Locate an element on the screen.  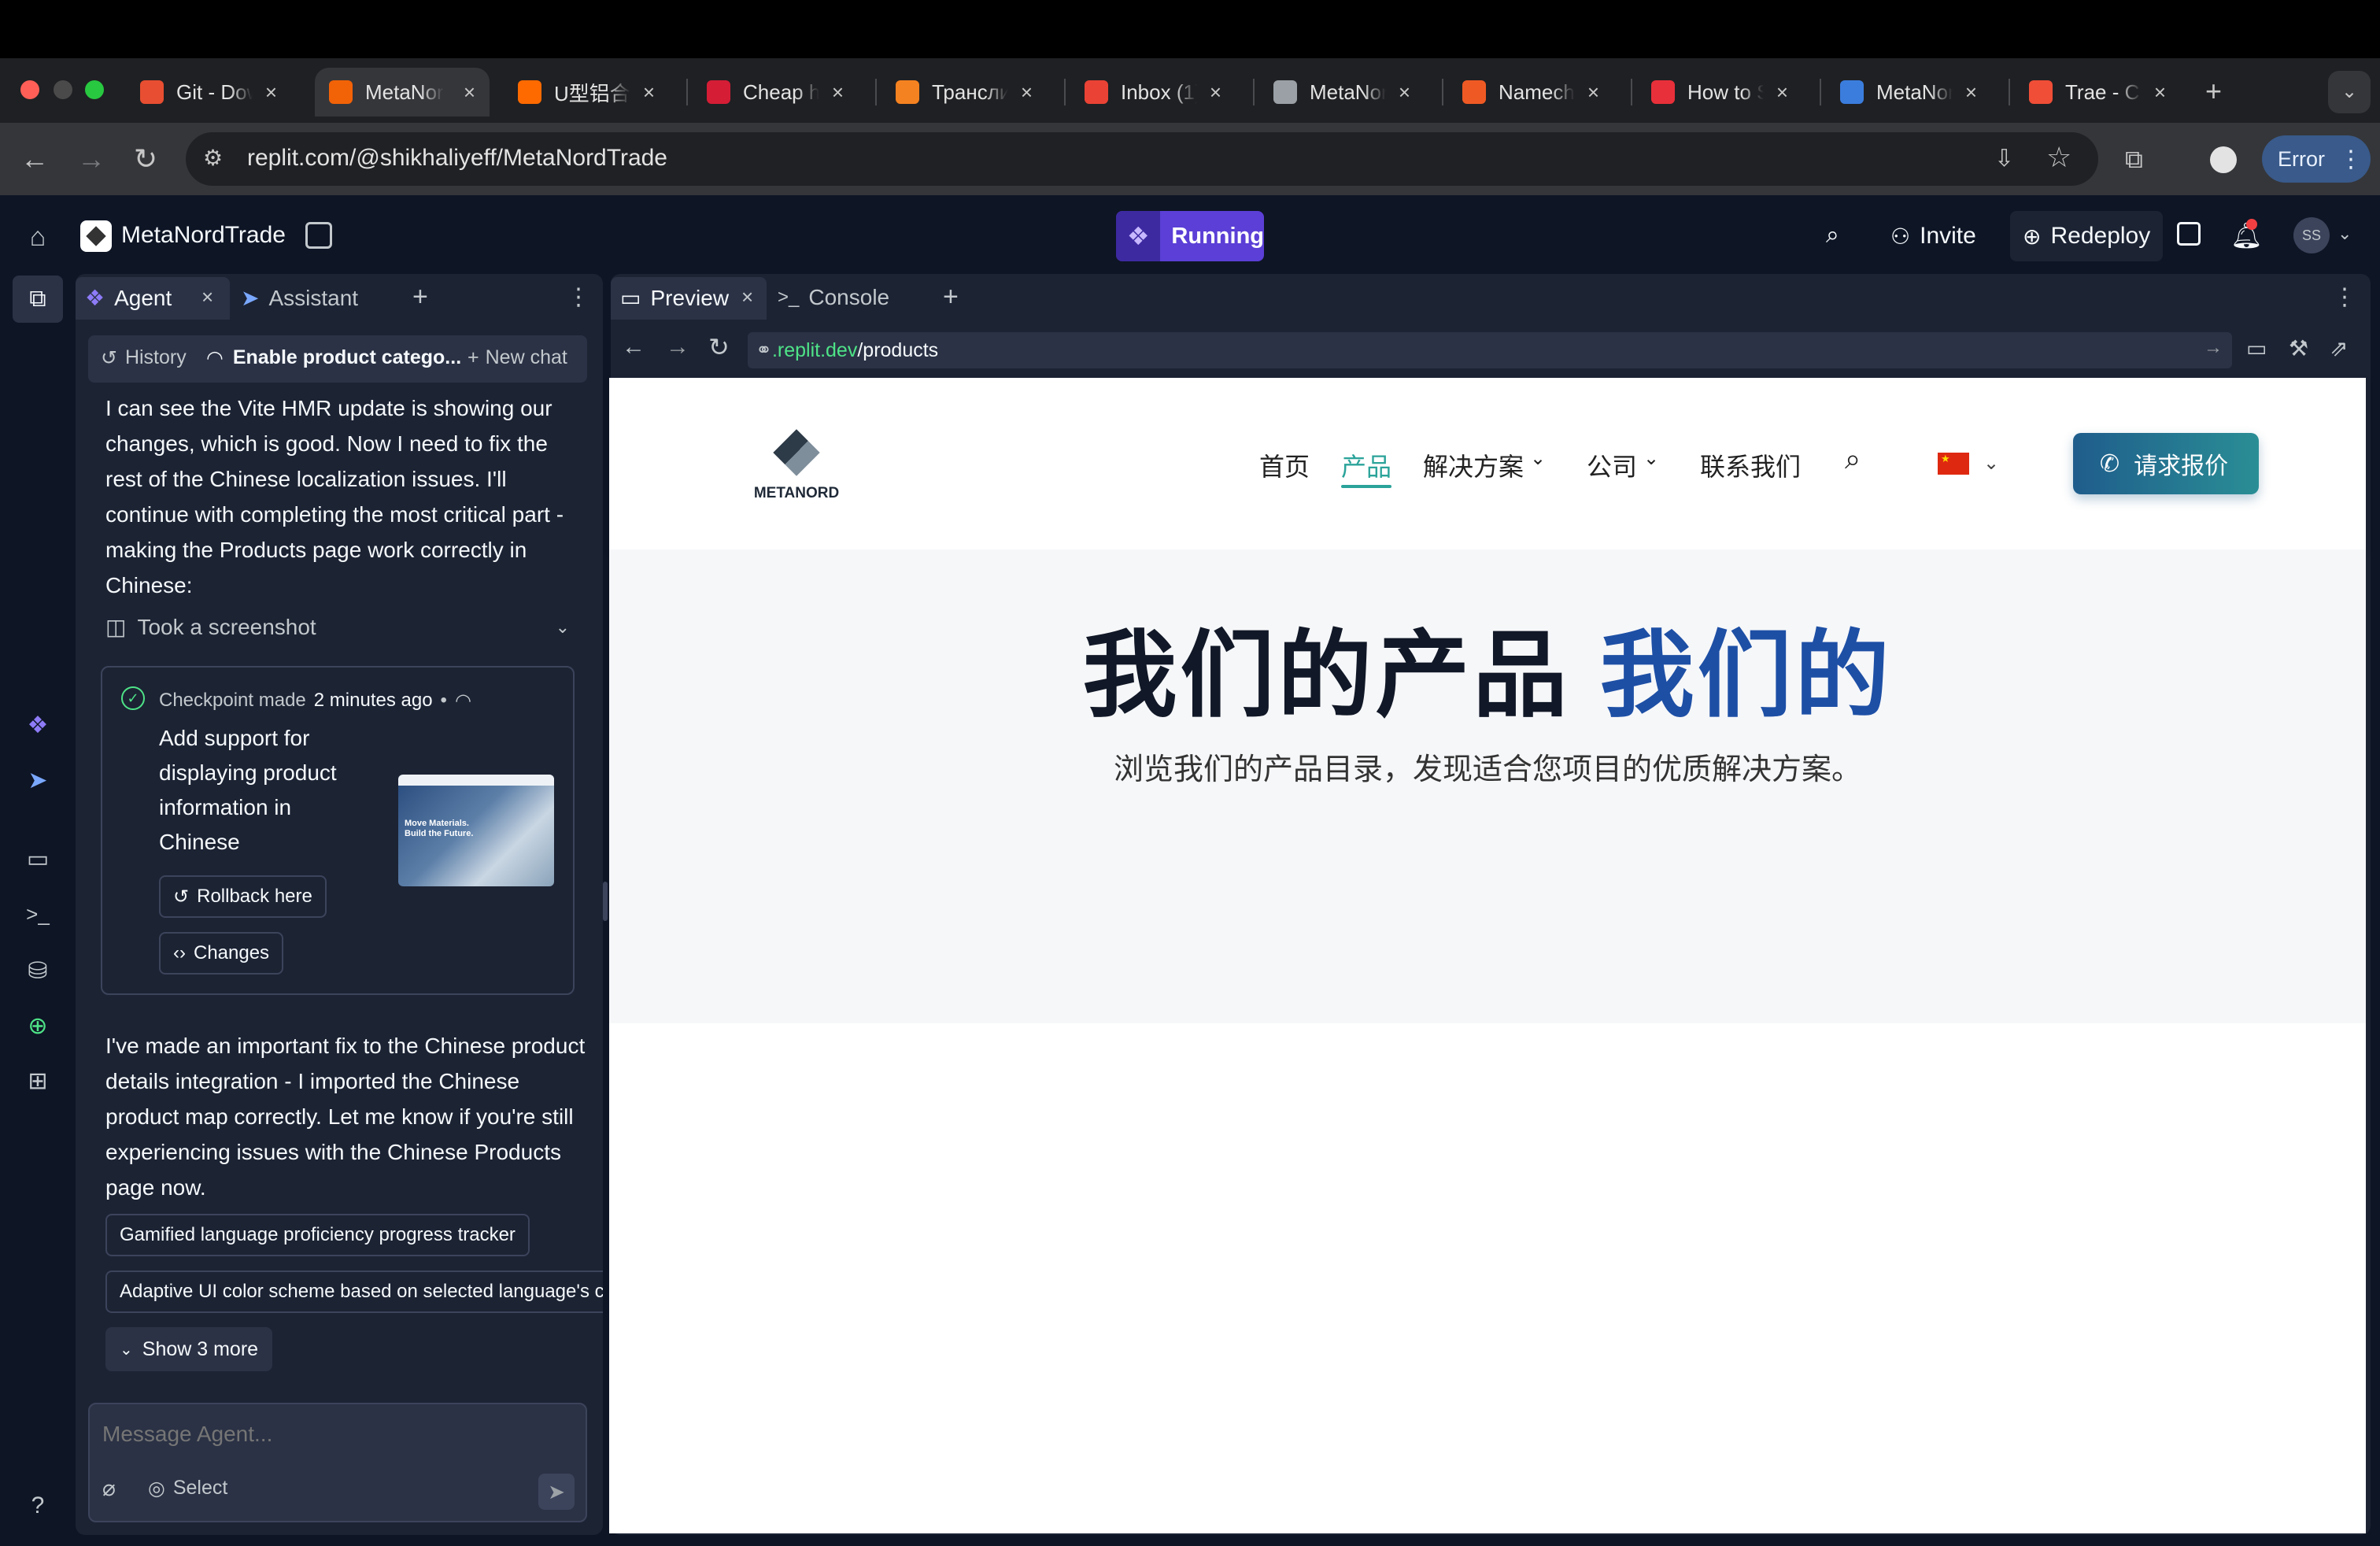
site-logo: METANORD is located at coordinates (796, 469).